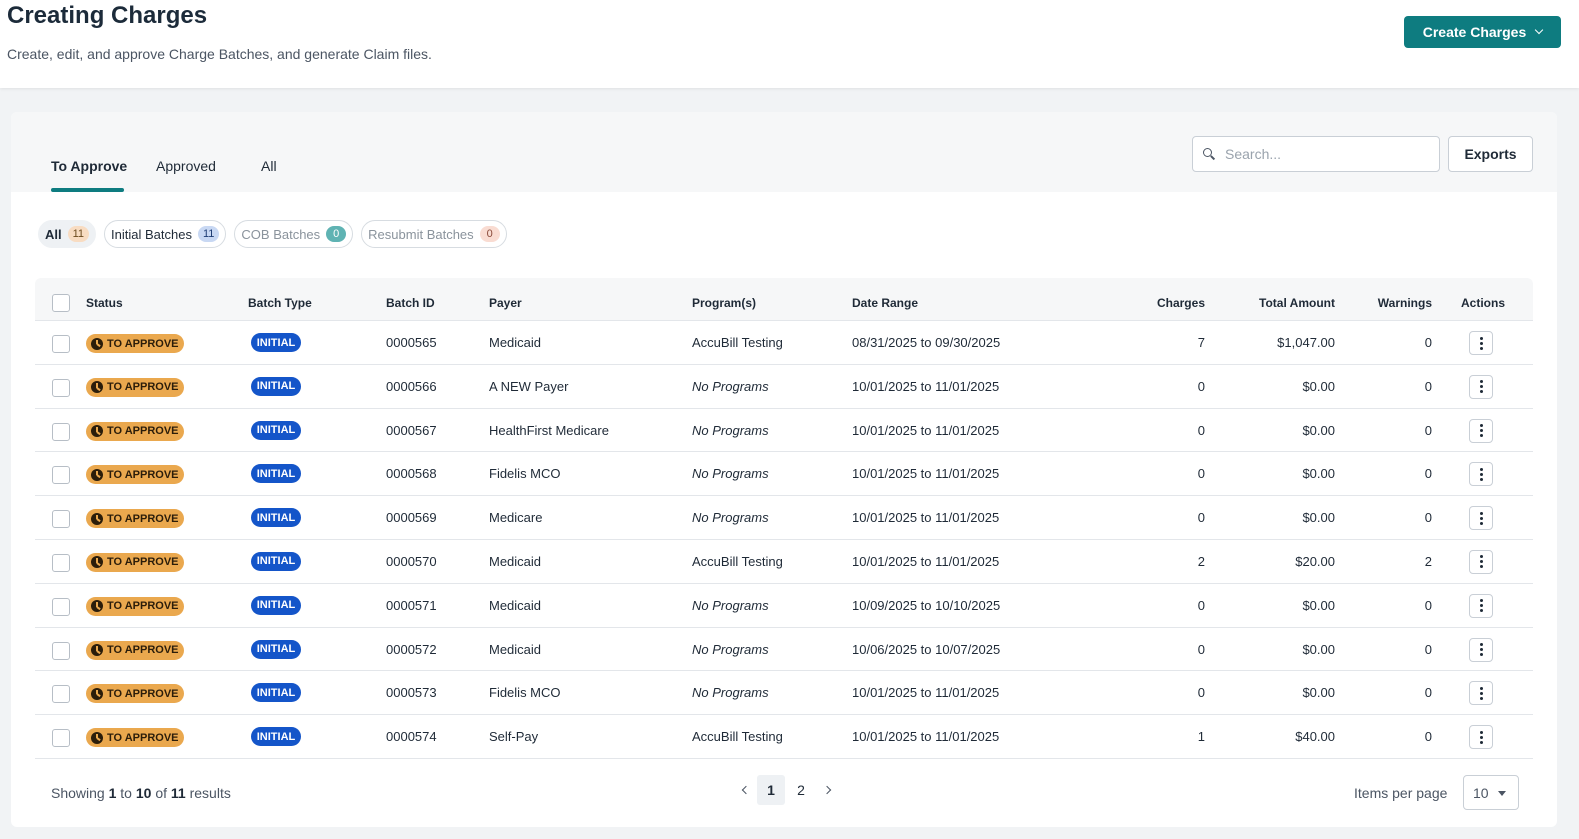 This screenshot has height=839, width=1579. What do you see at coordinates (112, 793) in the screenshot?
I see `range-from: 1` at bounding box center [112, 793].